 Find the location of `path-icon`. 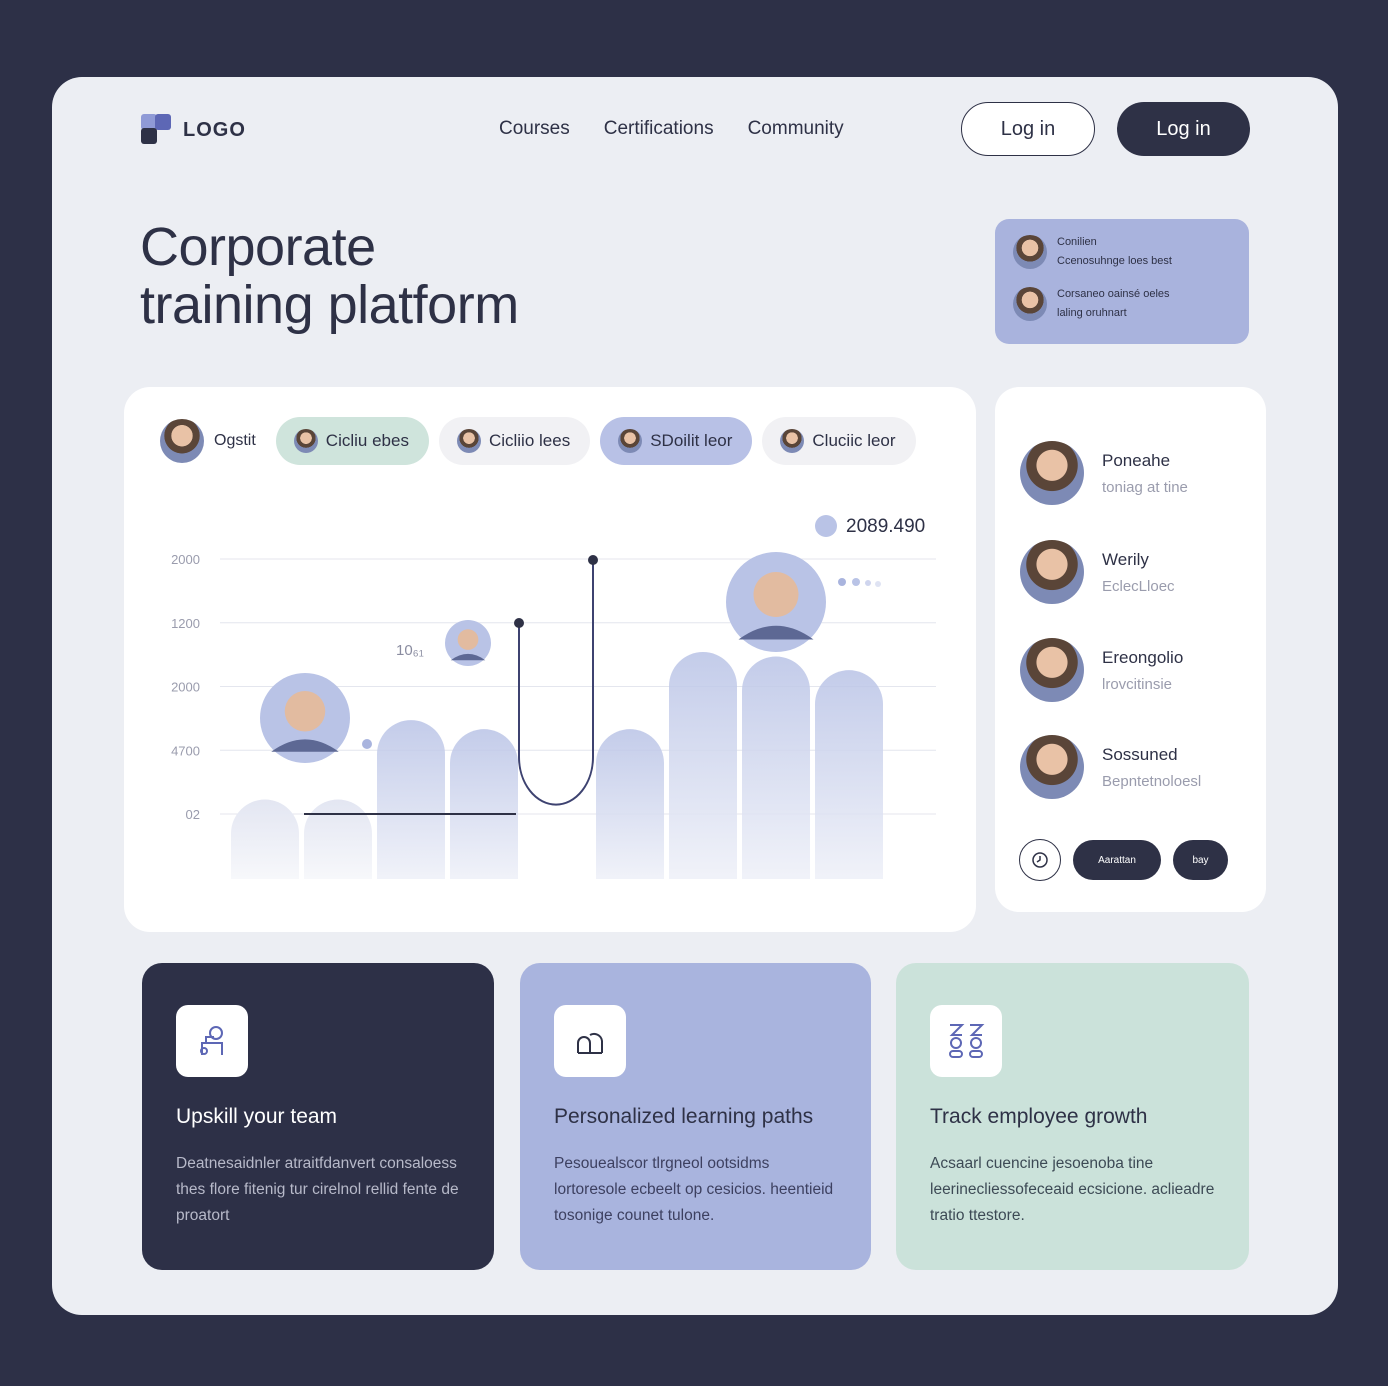

path-icon is located at coordinates (590, 1041).